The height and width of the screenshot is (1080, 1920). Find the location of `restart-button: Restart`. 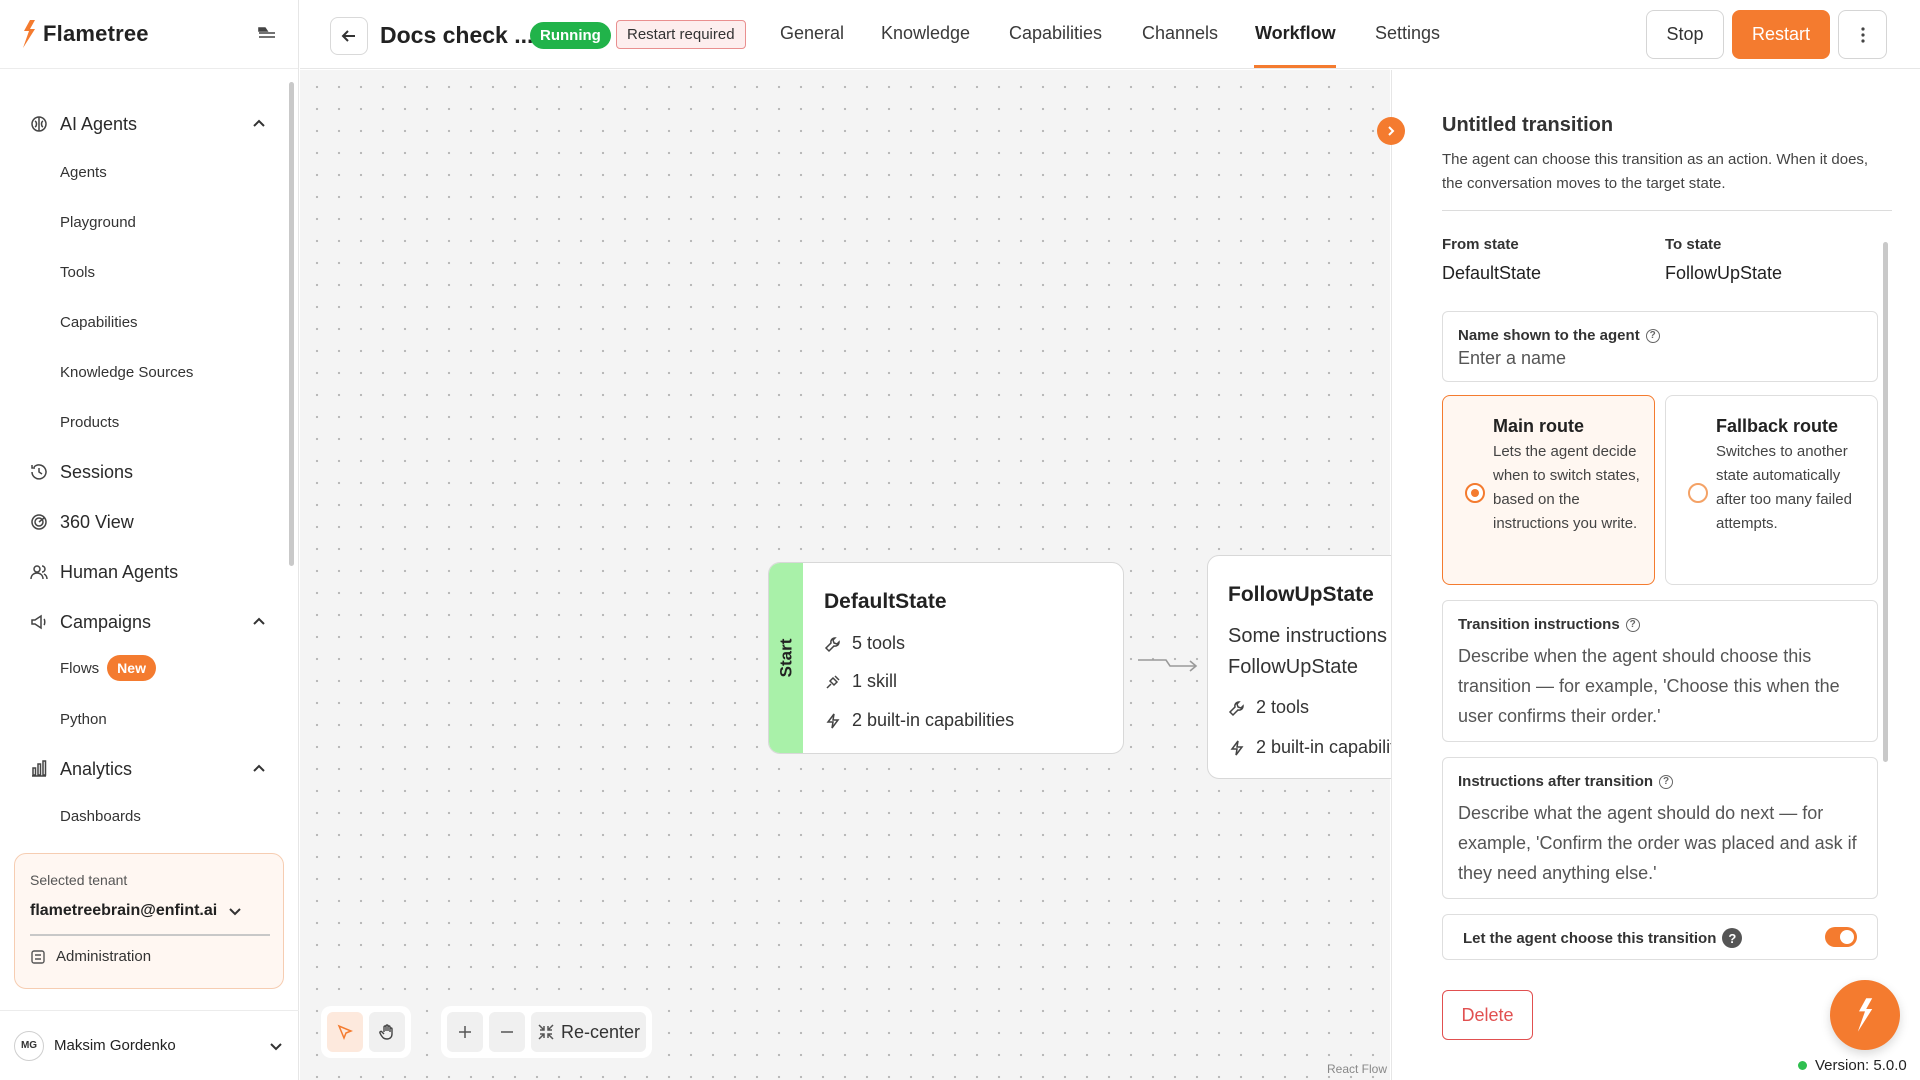

restart-button: Restart is located at coordinates (1781, 34).